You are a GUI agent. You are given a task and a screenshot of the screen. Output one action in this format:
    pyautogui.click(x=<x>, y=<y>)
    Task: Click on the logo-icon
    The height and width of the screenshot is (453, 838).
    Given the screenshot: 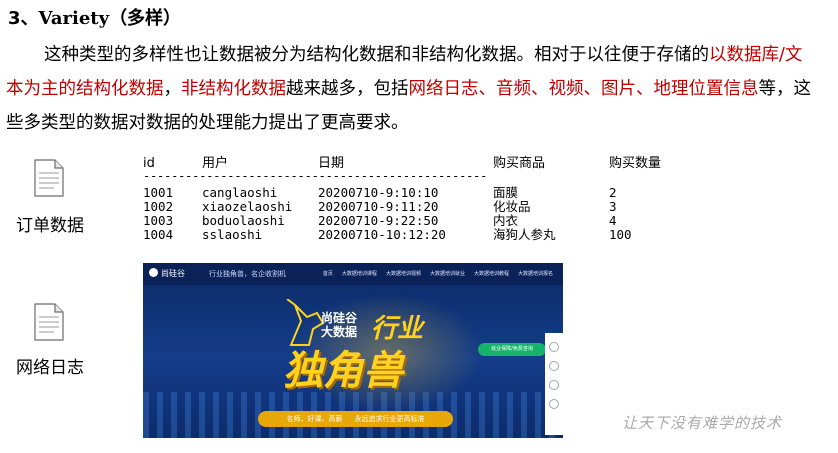 What is the action you would take?
    pyautogui.click(x=153, y=272)
    